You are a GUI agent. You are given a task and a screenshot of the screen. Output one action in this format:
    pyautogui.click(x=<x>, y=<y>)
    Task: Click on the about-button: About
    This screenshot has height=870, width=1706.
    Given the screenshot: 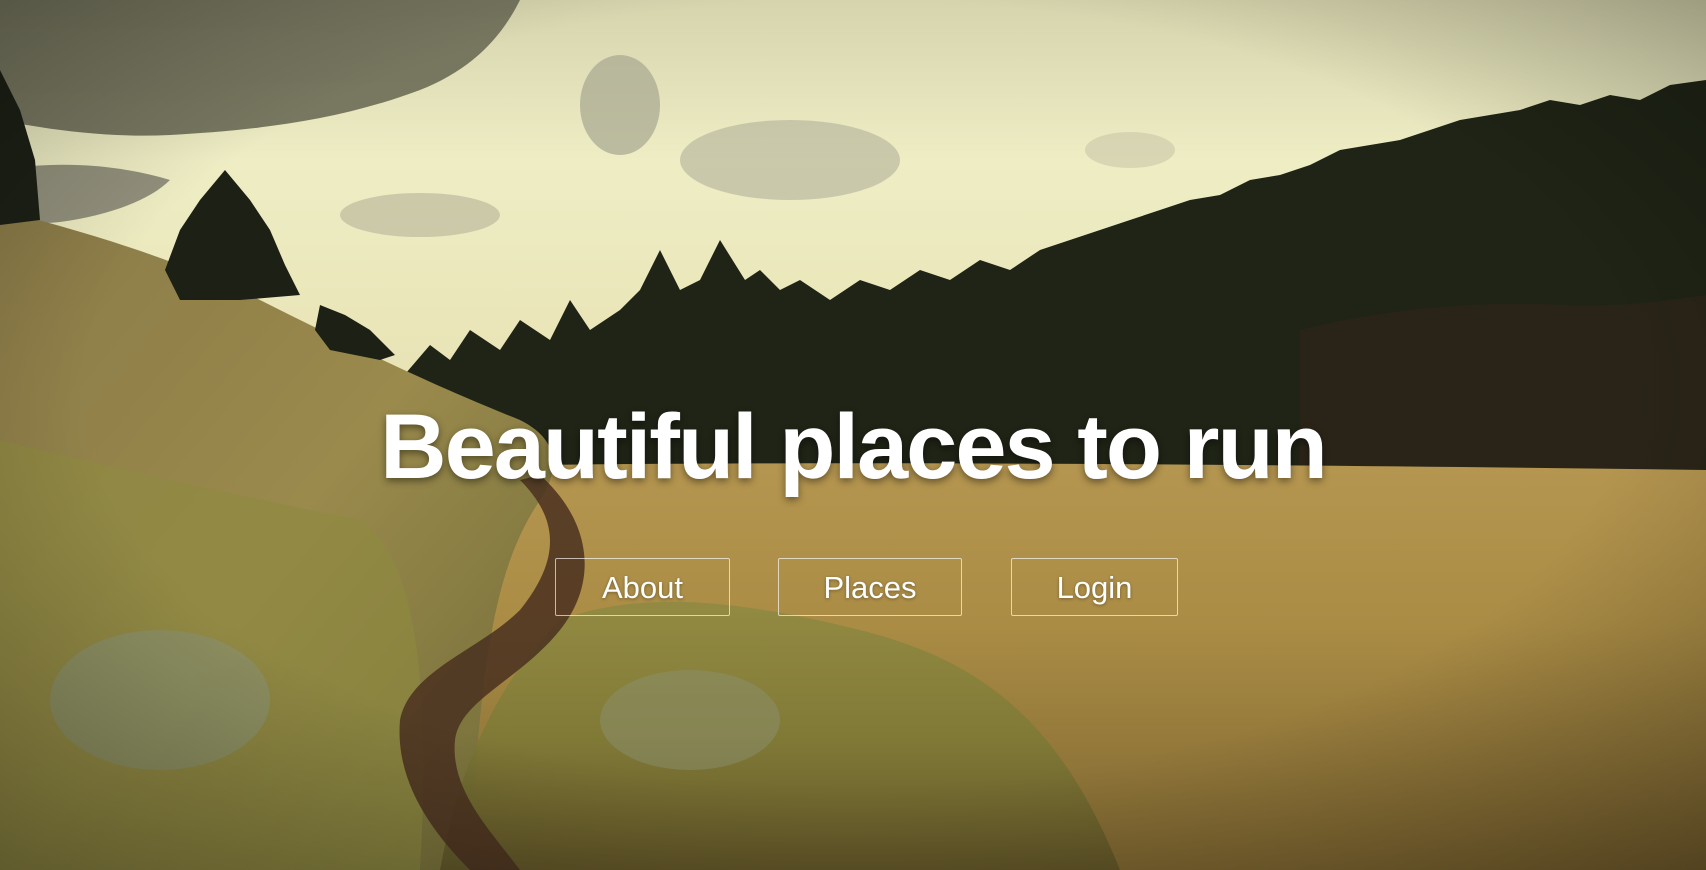 What is the action you would take?
    pyautogui.click(x=642, y=587)
    